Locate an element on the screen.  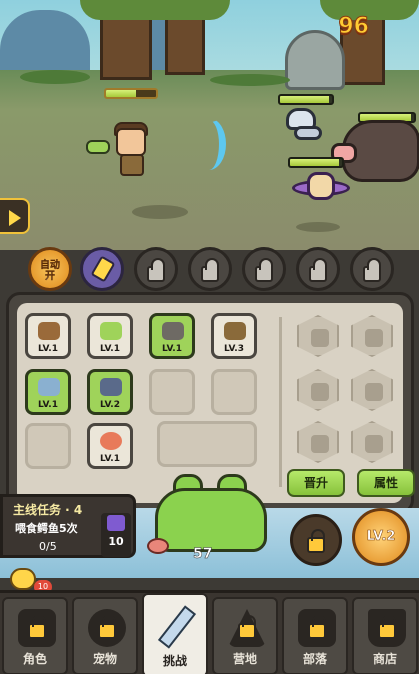
armor-icon is located at coordinates (49, 387).